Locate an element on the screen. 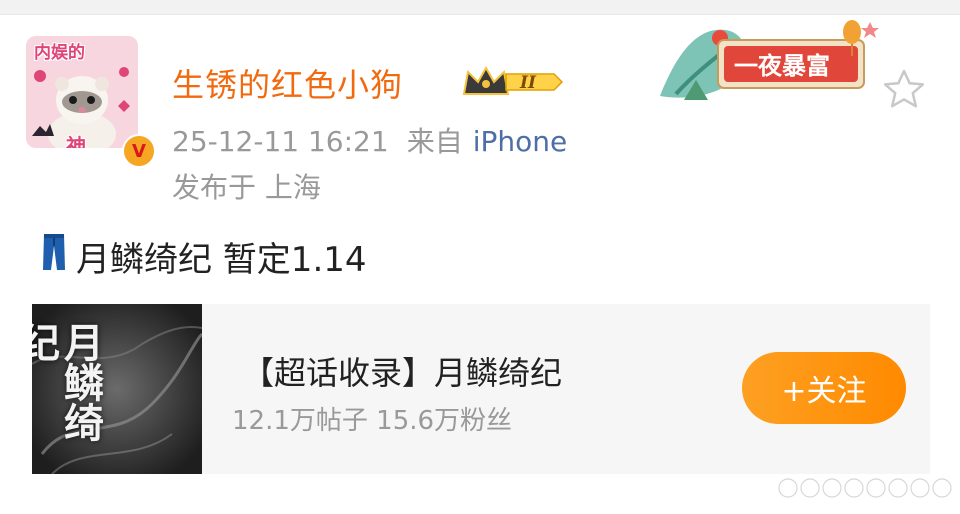 The height and width of the screenshot is (514, 960). thumbnail-title: 月鳞绮纪 is located at coordinates (68, 382).